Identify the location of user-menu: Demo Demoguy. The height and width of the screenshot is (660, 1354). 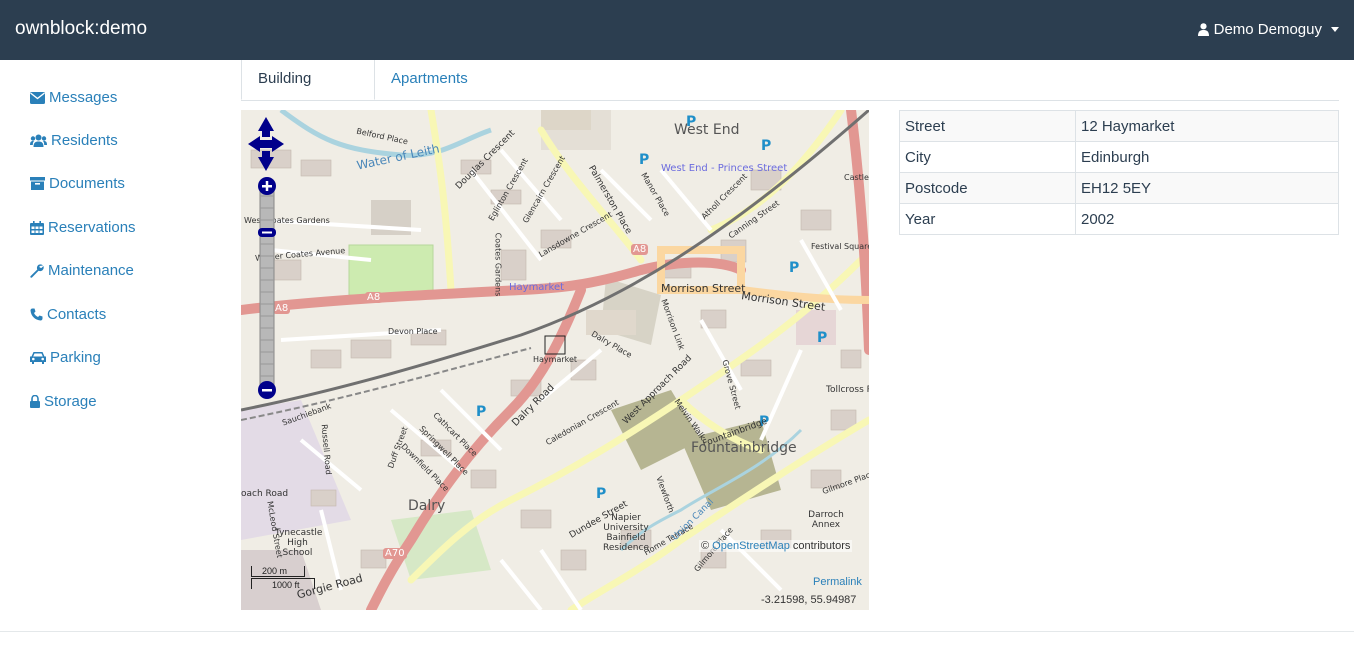
(1268, 29).